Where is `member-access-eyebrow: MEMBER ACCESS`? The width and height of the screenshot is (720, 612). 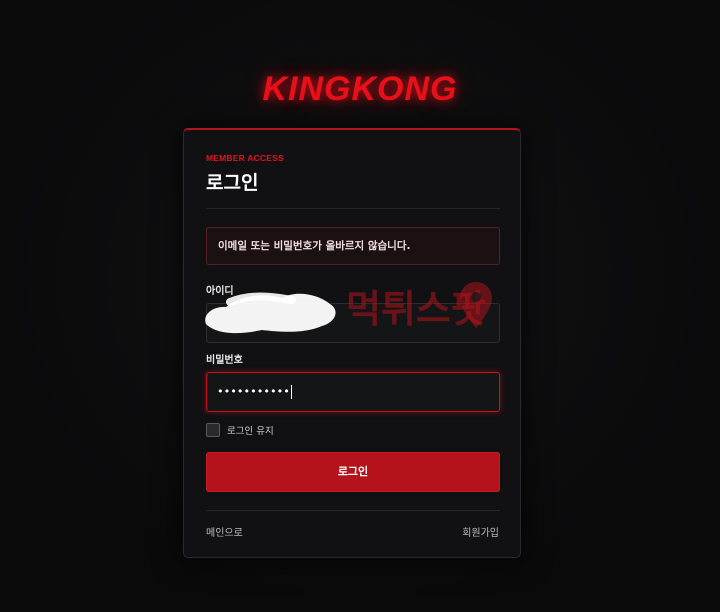 member-access-eyebrow: MEMBER ACCESS is located at coordinates (245, 158).